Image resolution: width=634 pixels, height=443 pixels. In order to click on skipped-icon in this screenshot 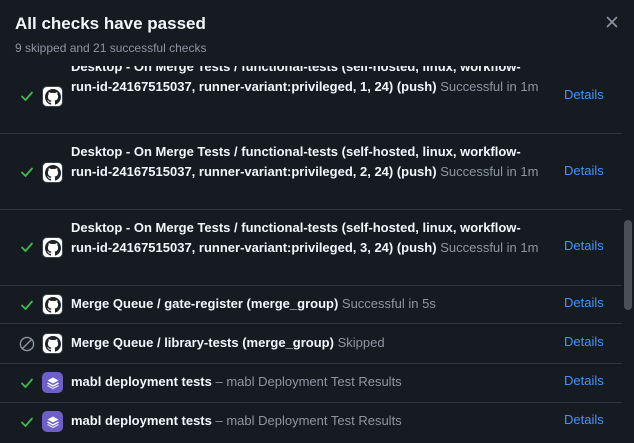, I will do `click(27, 344)`.